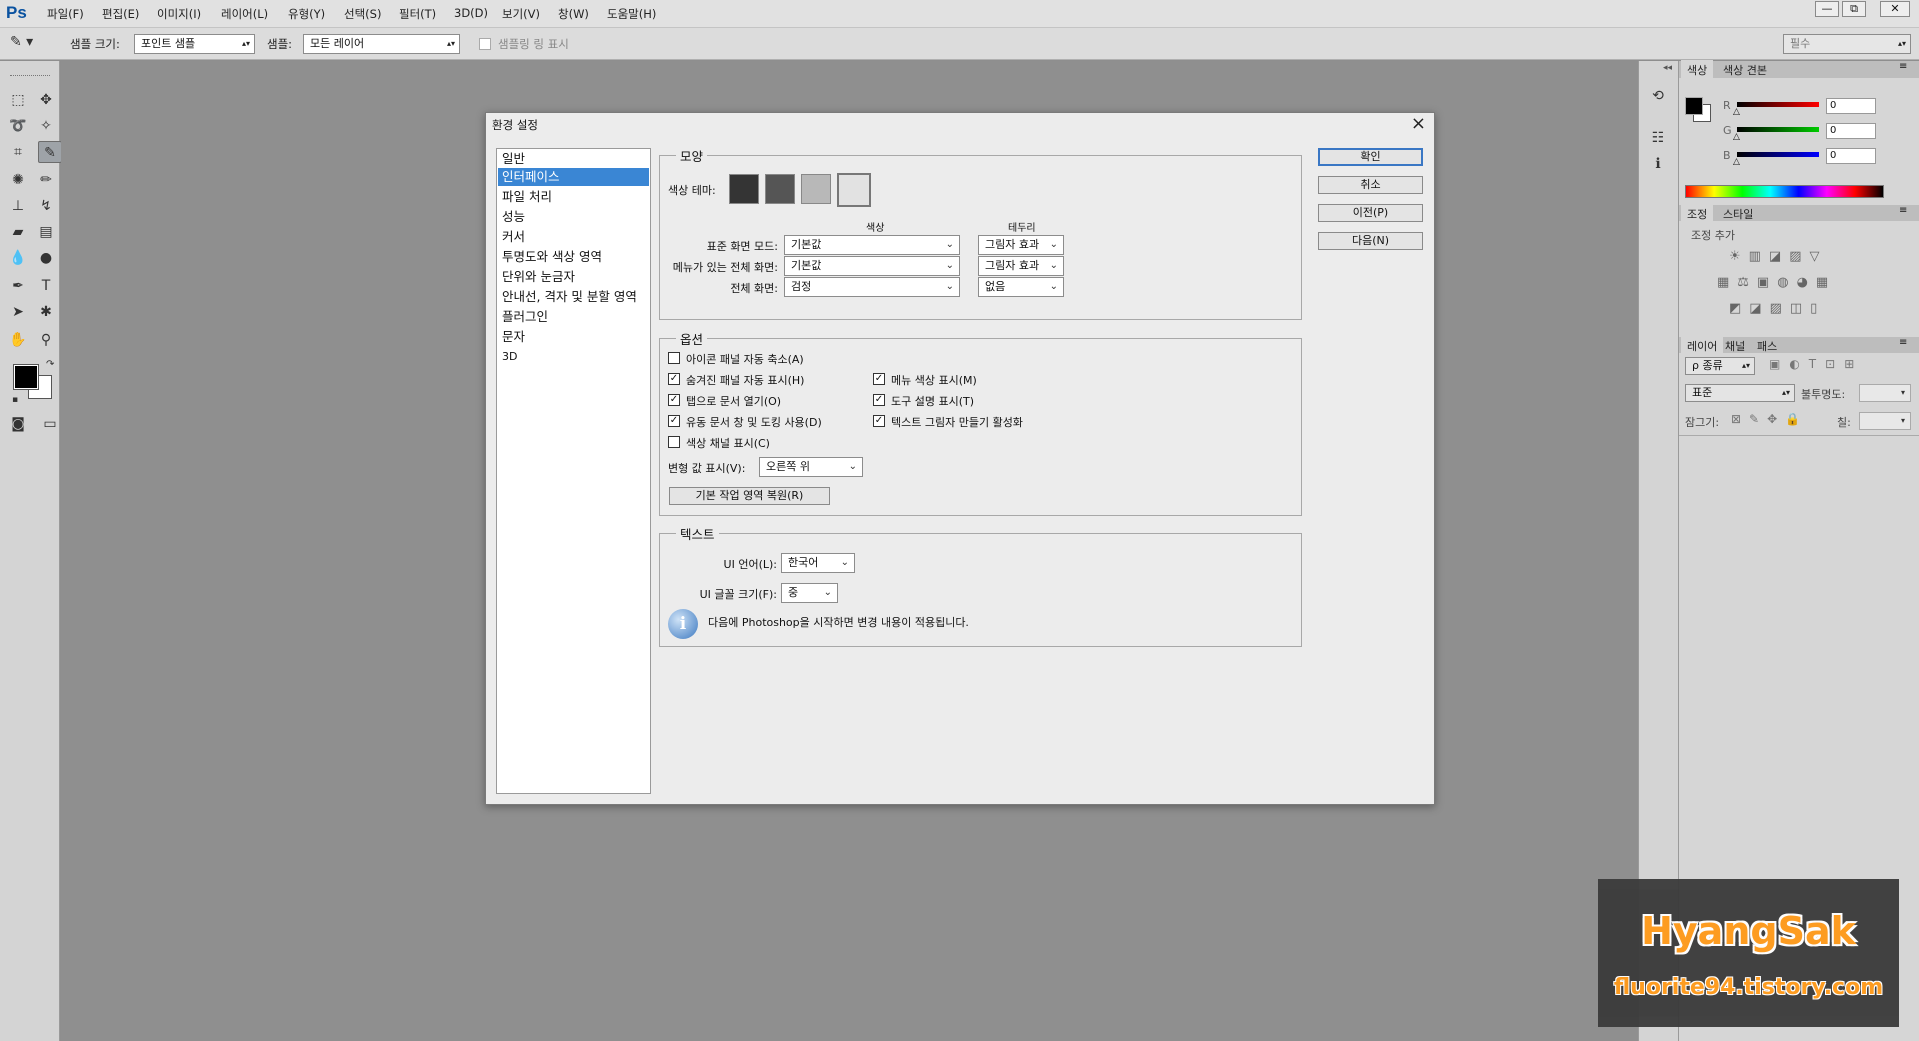 The image size is (1919, 1041). Describe the element at coordinates (18, 206) in the screenshot. I see `stamp-tool-icon: ⊥` at that location.